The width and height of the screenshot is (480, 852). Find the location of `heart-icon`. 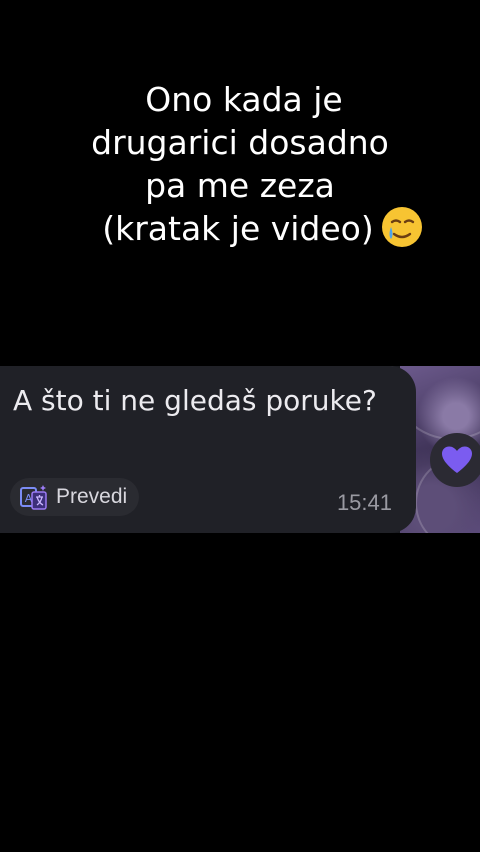

heart-icon is located at coordinates (457, 459).